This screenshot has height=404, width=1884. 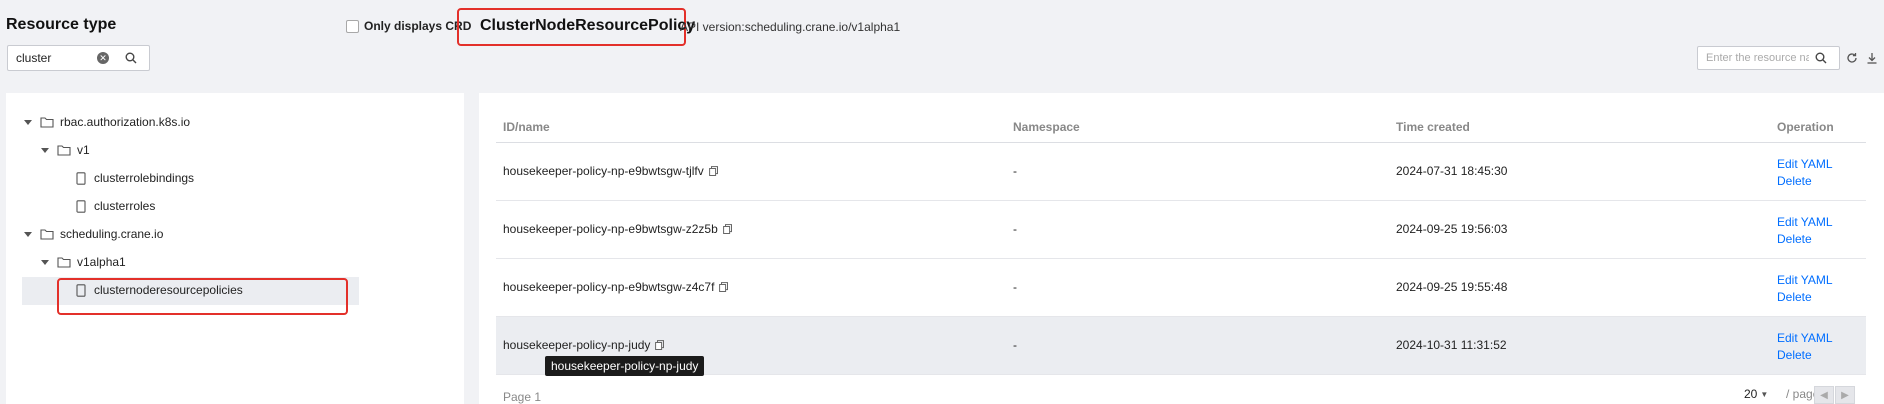 I want to click on page-indicator: Page 1, so click(x=522, y=397).